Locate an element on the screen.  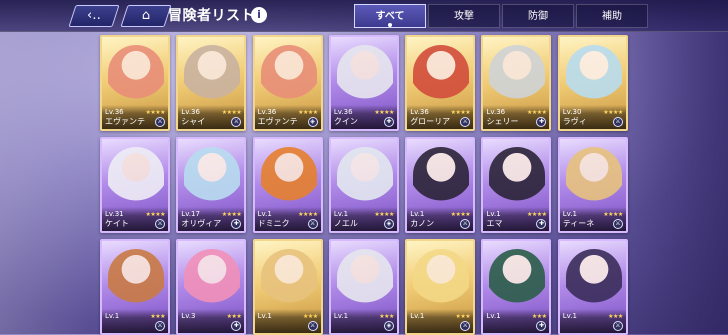
adventurer-card: Lv.36 ★★★★ シェリー ✚ is located at coordinates (516, 83).